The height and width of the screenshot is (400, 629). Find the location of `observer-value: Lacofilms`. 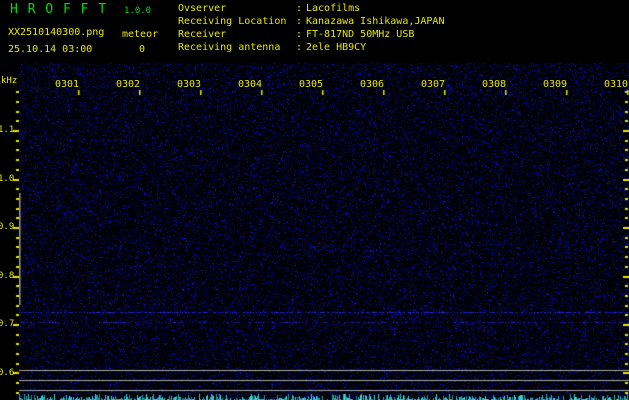

observer-value: Lacofilms is located at coordinates (333, 8).